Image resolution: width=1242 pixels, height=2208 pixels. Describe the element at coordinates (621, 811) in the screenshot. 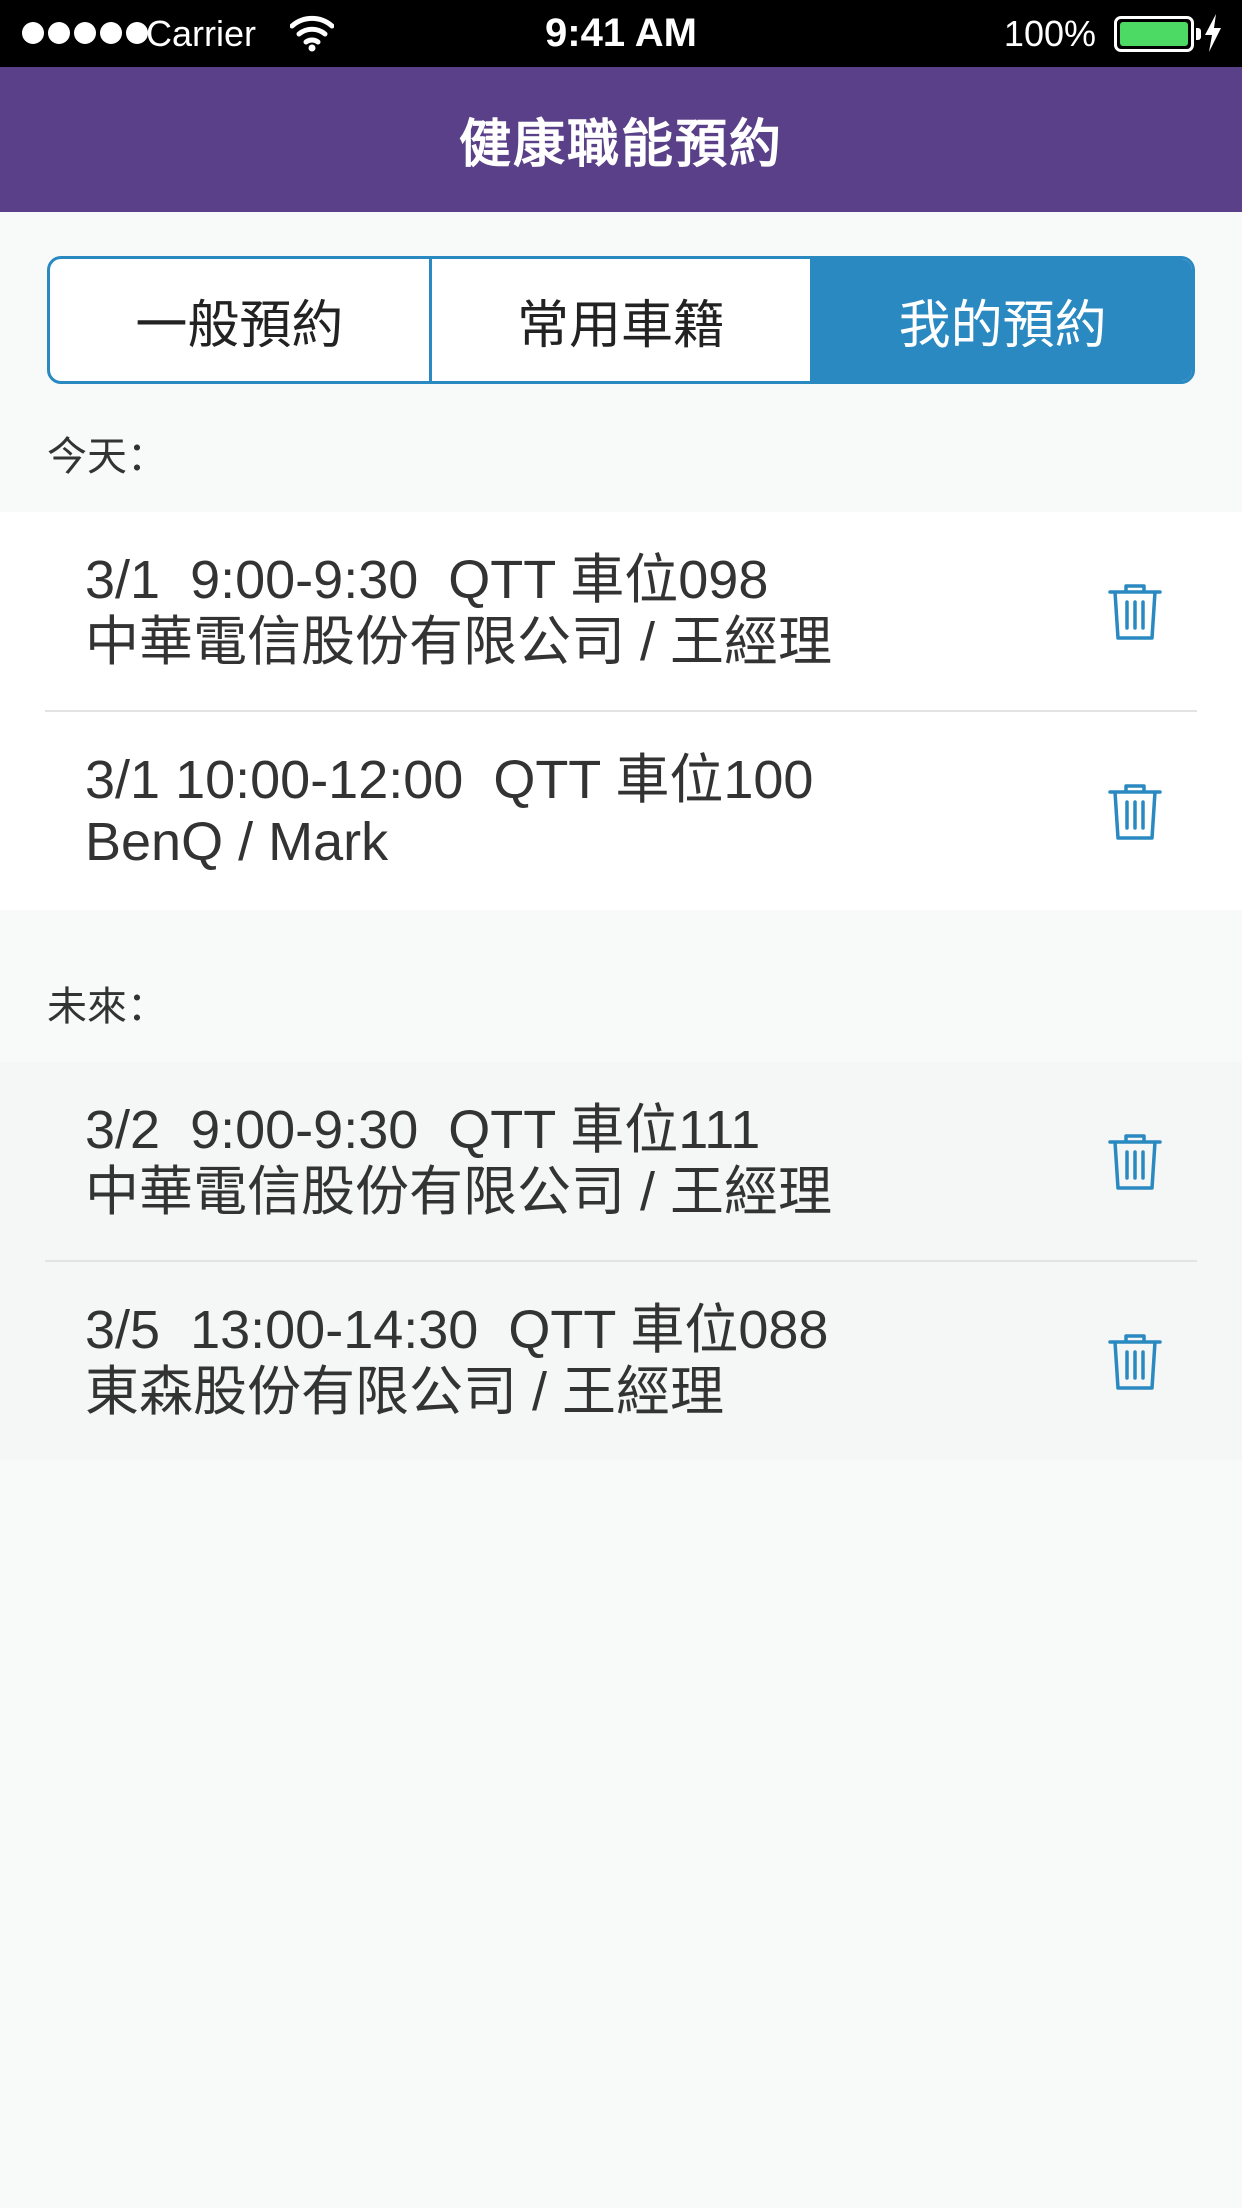

I see `list-item: 3/1 10:00-12:00 QTT 車位100 BenQ / Mark` at that location.